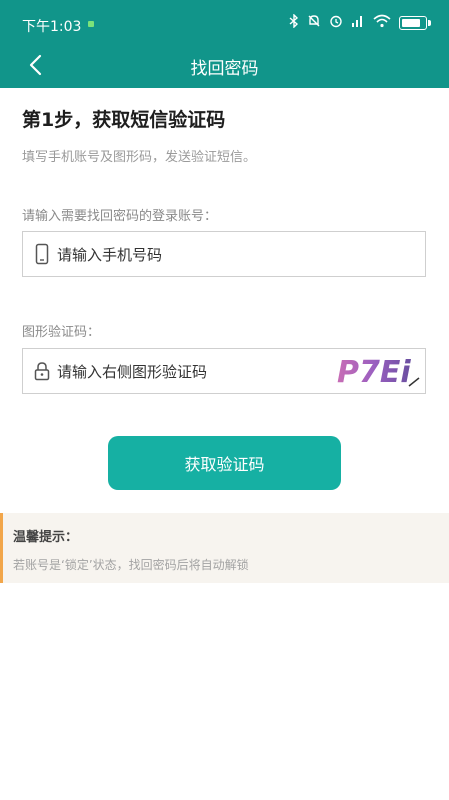 This screenshot has width=449, height=800. I want to click on top-bar: 下午1:03 找回密码, so click(224, 44).